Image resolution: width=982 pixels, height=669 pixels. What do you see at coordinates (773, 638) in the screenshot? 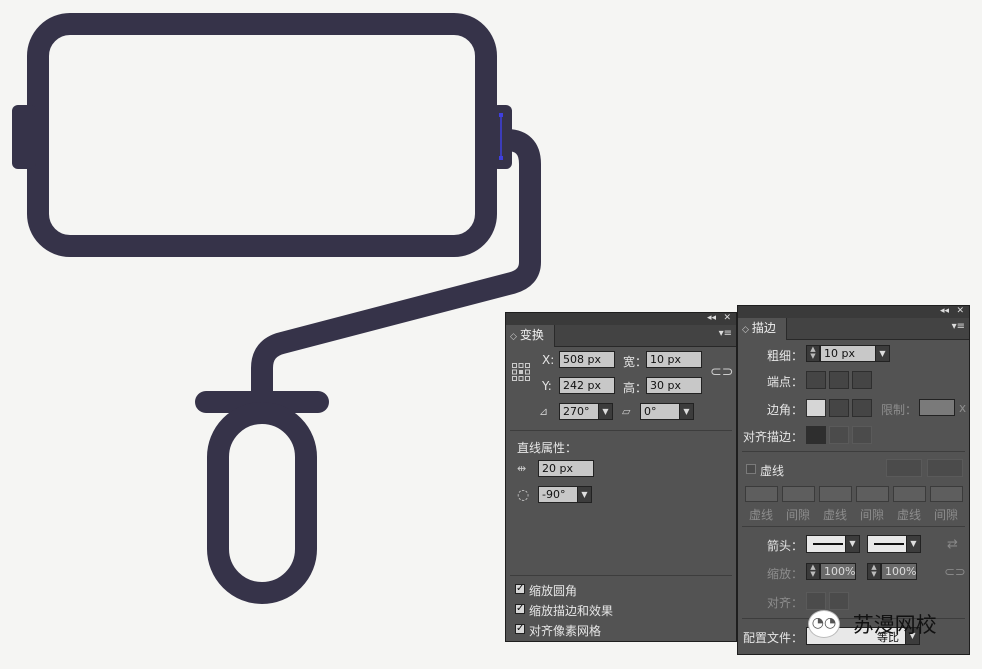
I see `profile-label: 配置文件：` at bounding box center [773, 638].